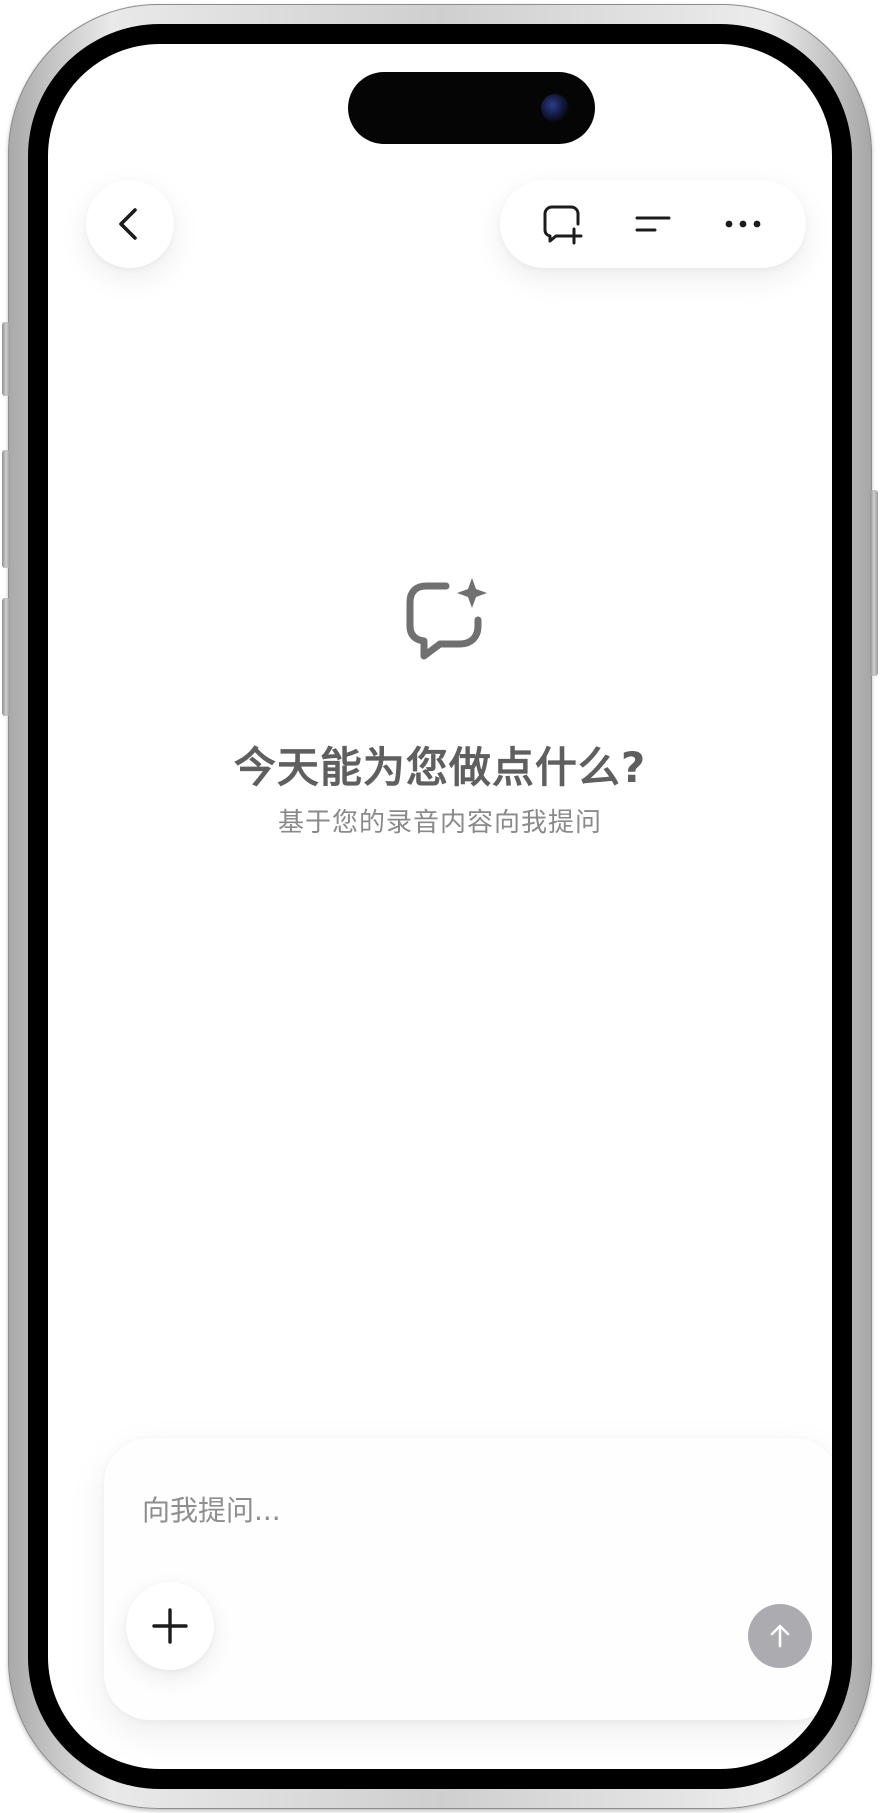 The image size is (880, 1813). I want to click on camera-icon, so click(555, 108).